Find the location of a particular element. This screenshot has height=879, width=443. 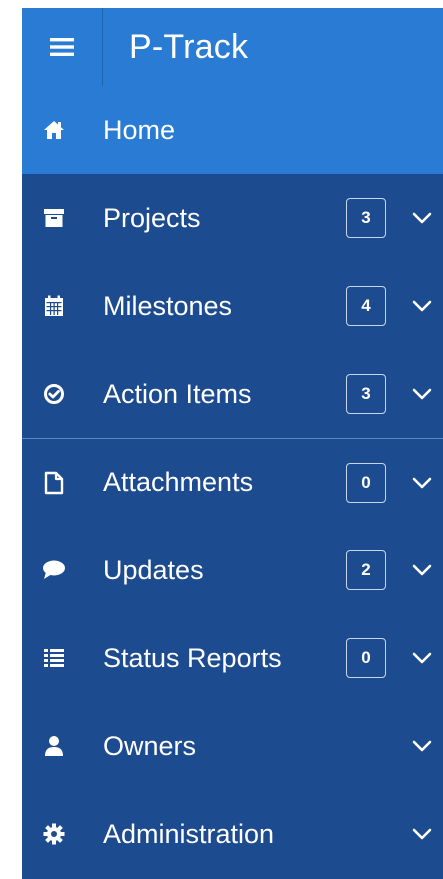

check-circle-icon is located at coordinates (54, 394).